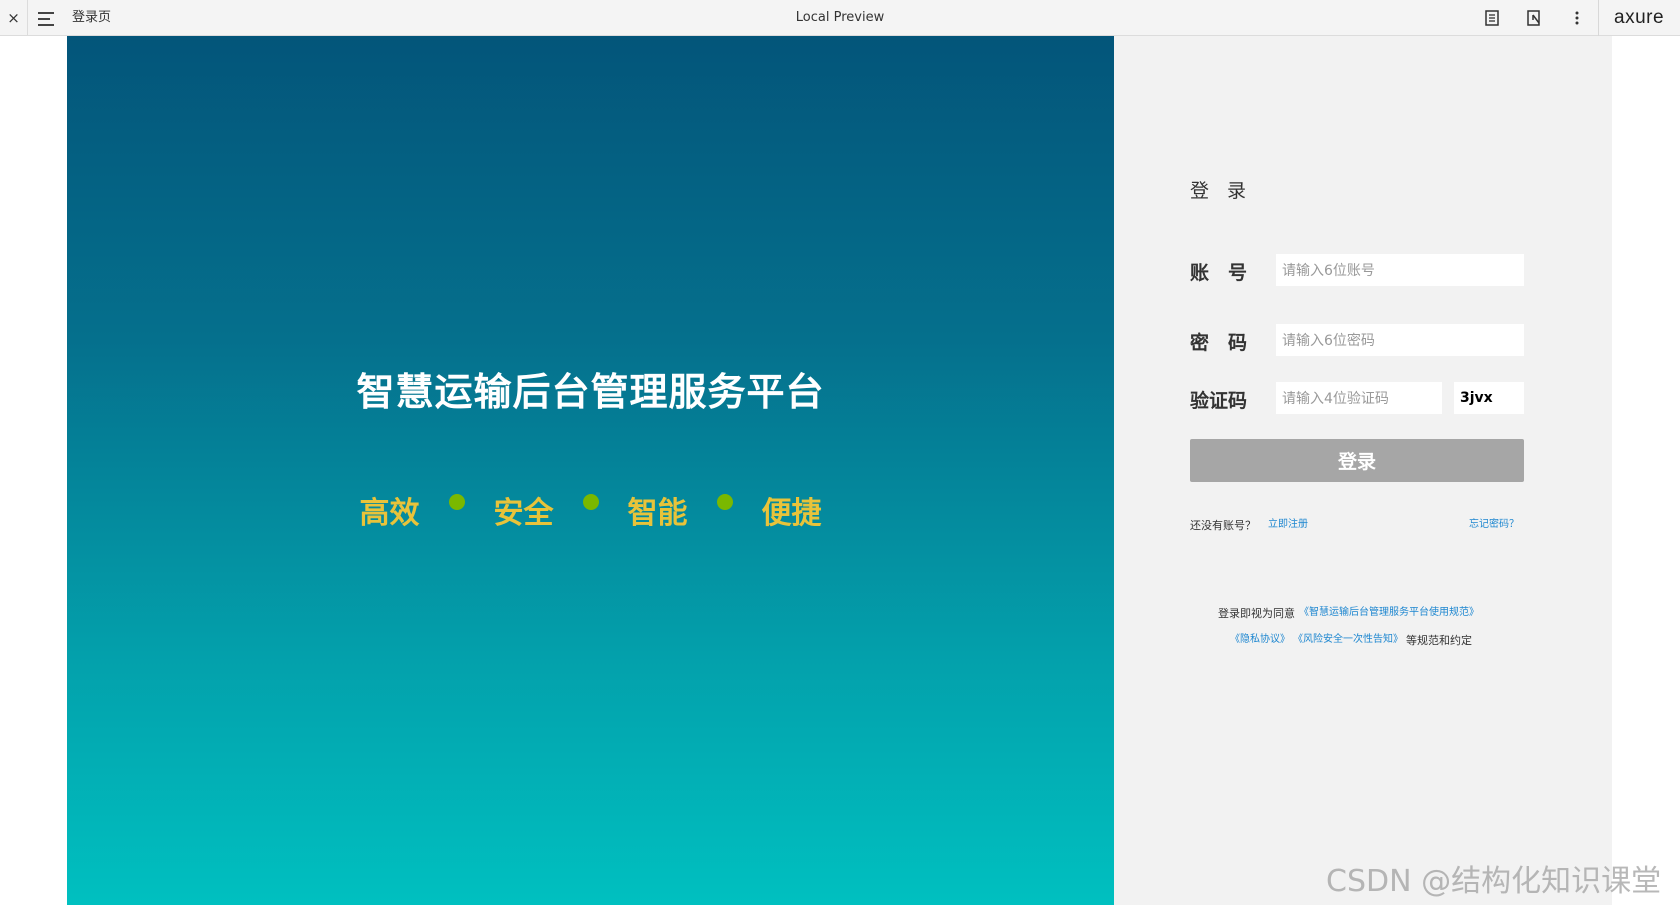 The height and width of the screenshot is (905, 1680). Describe the element at coordinates (523, 513) in the screenshot. I see `tag-secure: 安全` at that location.